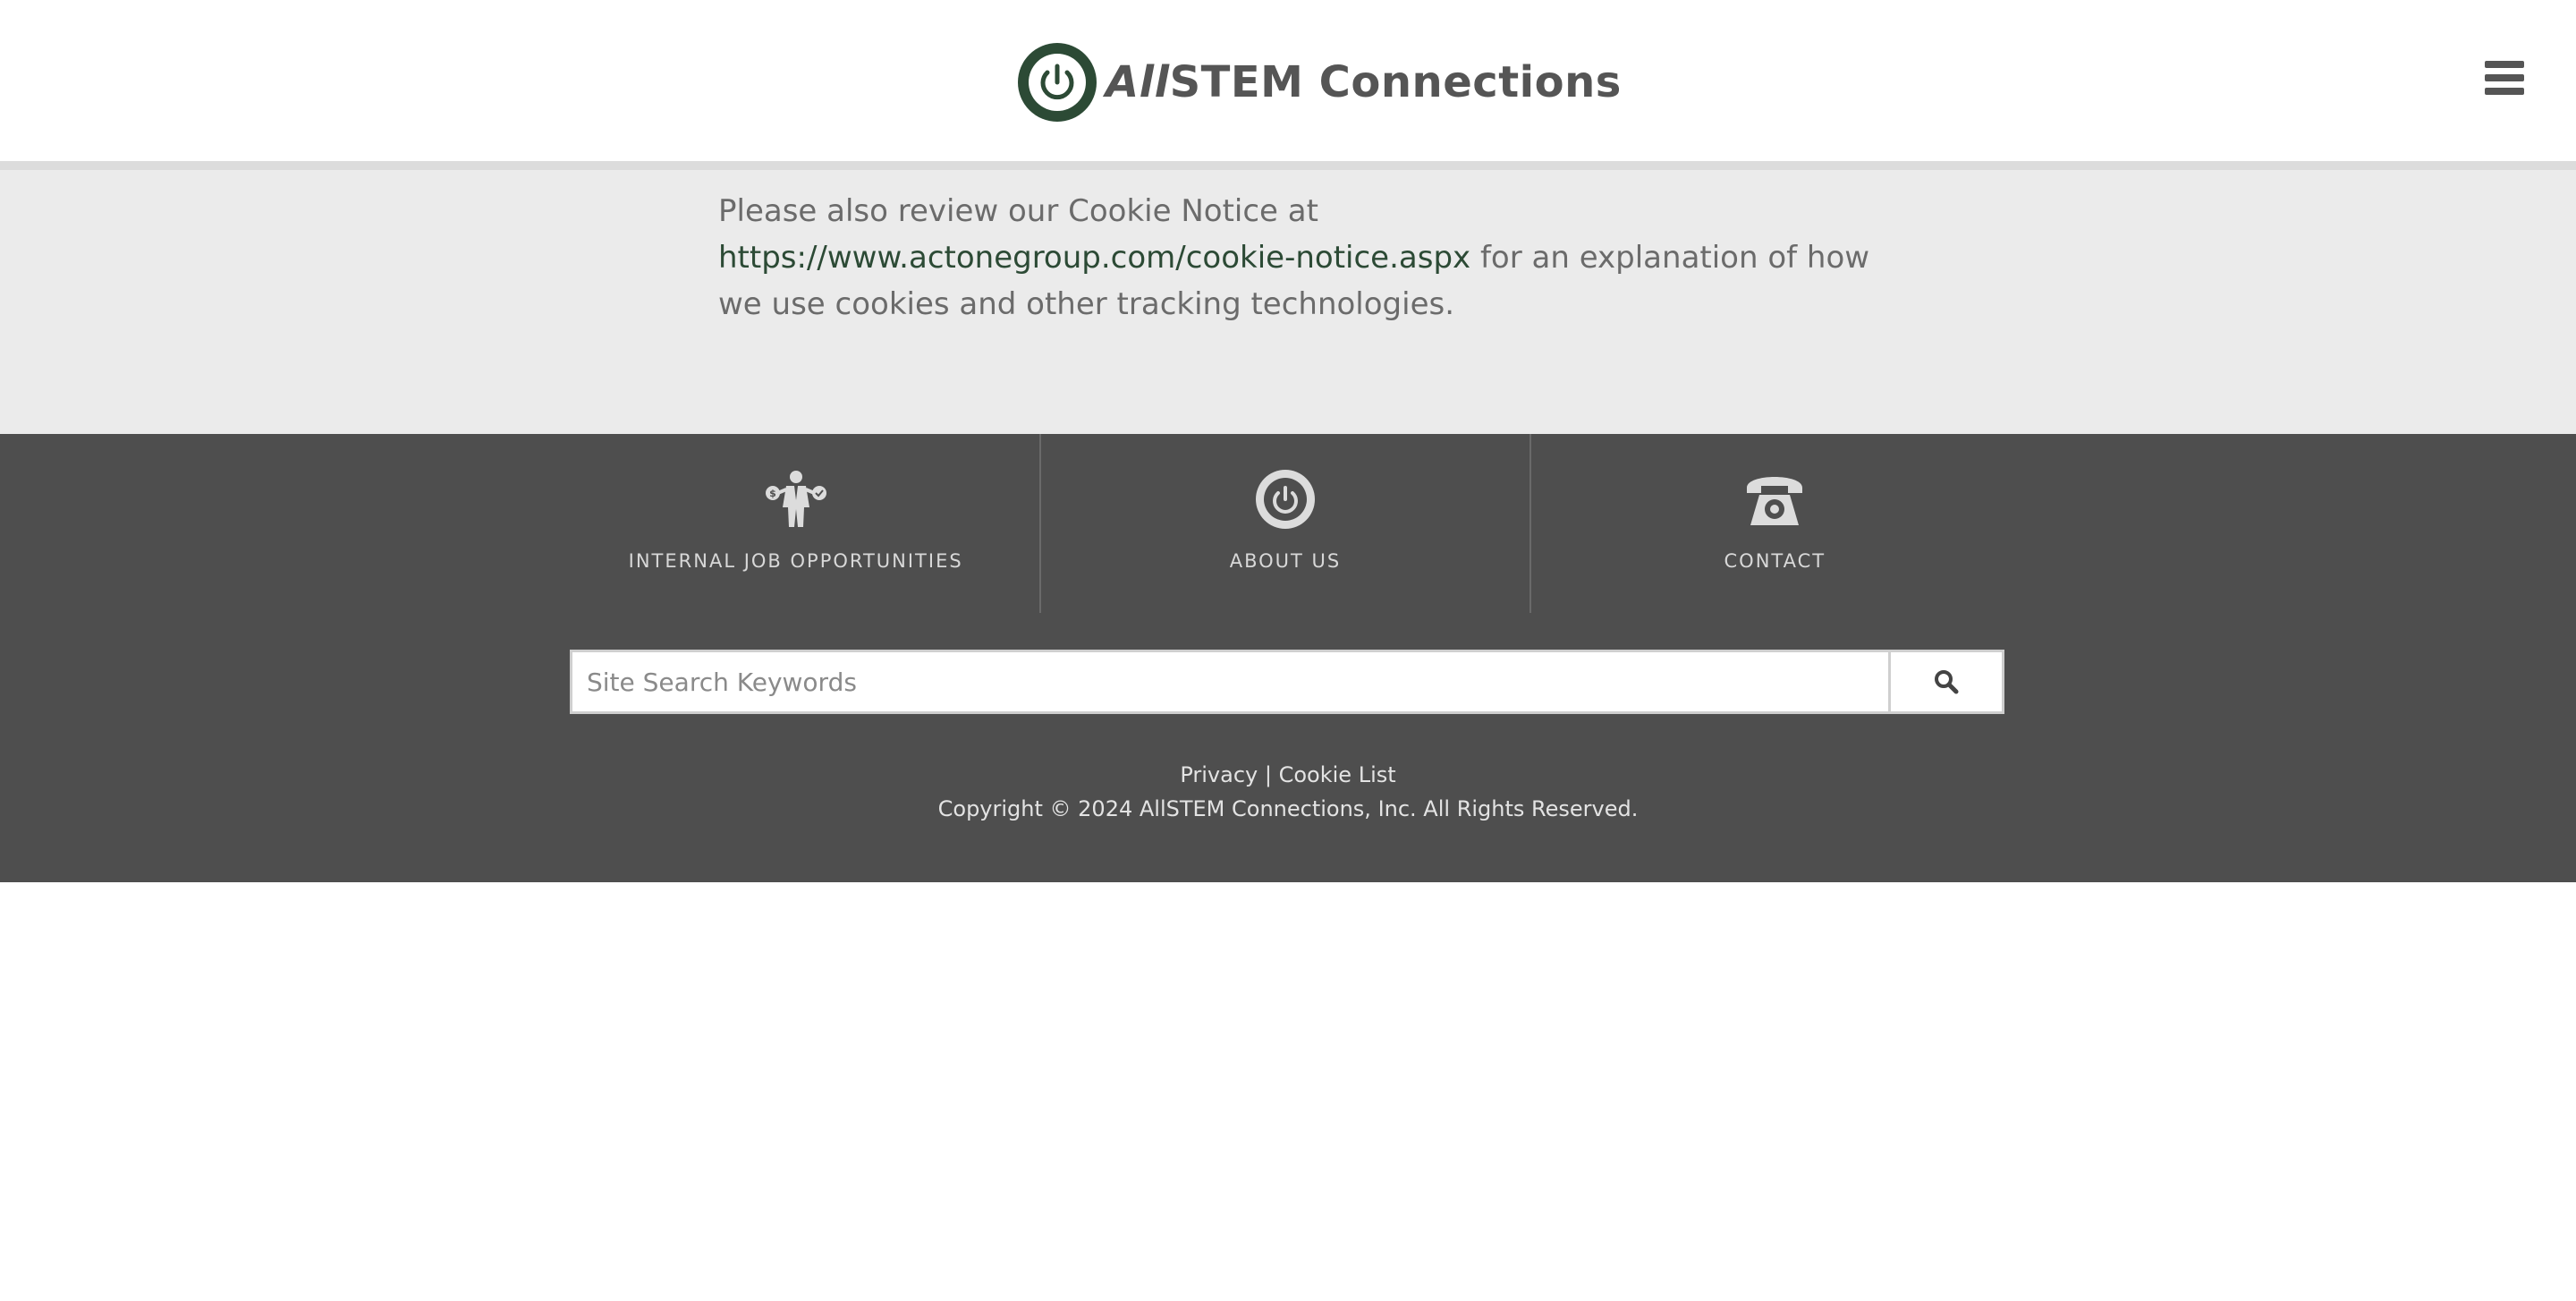 The height and width of the screenshot is (1301, 2576). What do you see at coordinates (1337, 774) in the screenshot?
I see `cookie-list-link: Cookie List` at bounding box center [1337, 774].